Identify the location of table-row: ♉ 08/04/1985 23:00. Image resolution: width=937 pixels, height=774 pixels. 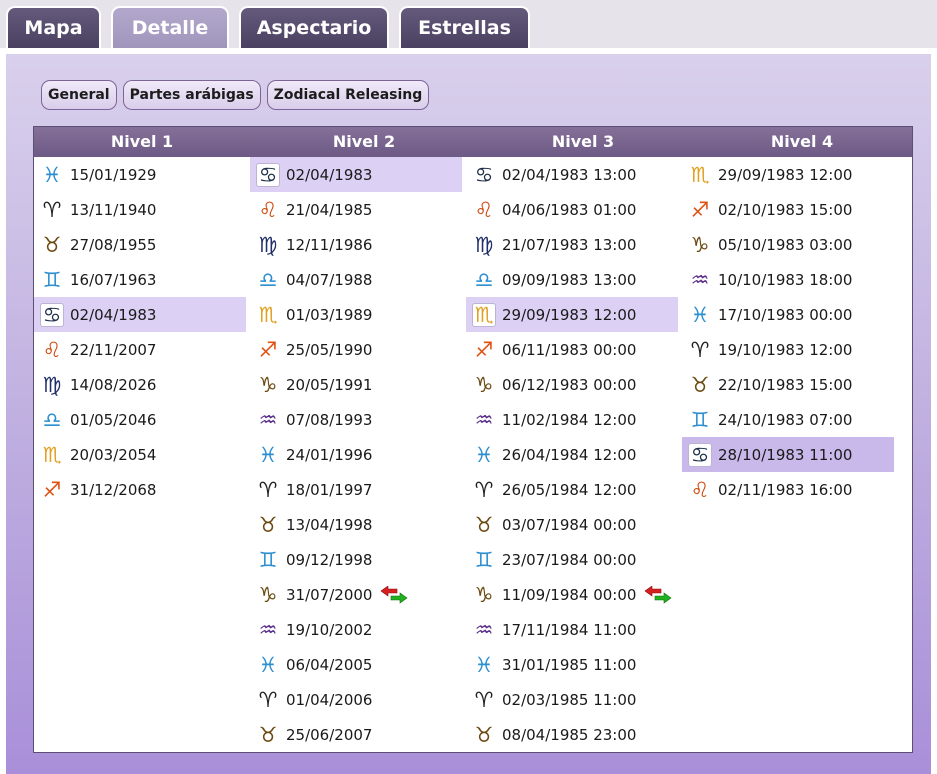
(572, 734).